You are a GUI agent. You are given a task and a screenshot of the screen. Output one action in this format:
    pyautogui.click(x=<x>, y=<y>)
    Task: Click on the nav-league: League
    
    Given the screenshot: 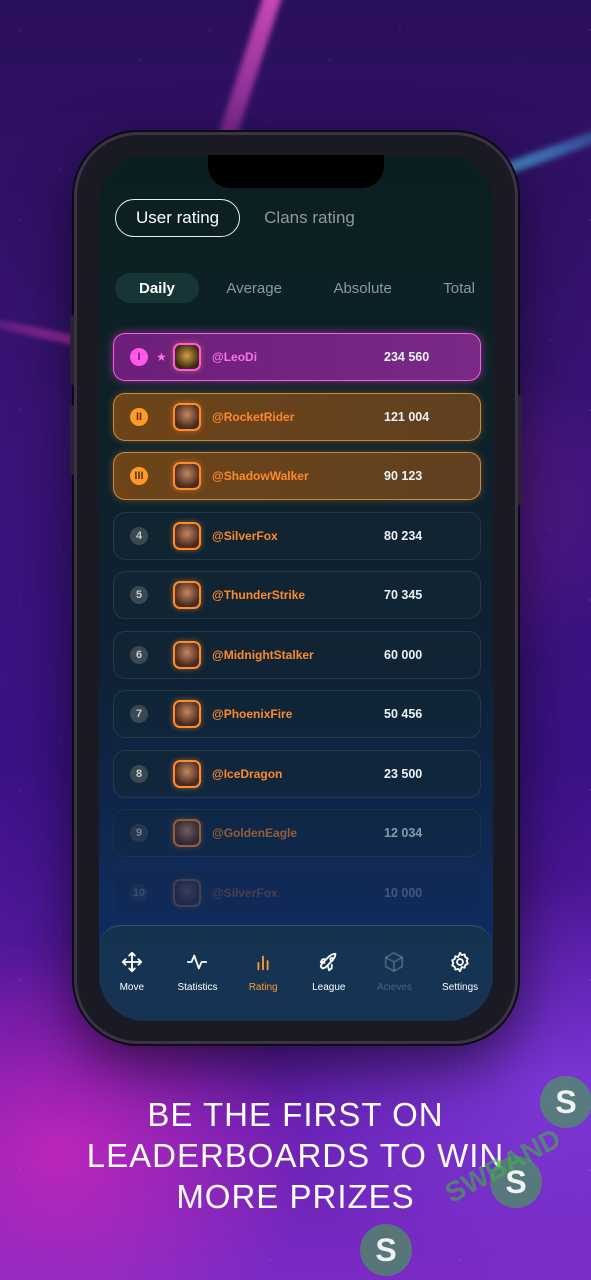 What is the action you would take?
    pyautogui.click(x=329, y=971)
    